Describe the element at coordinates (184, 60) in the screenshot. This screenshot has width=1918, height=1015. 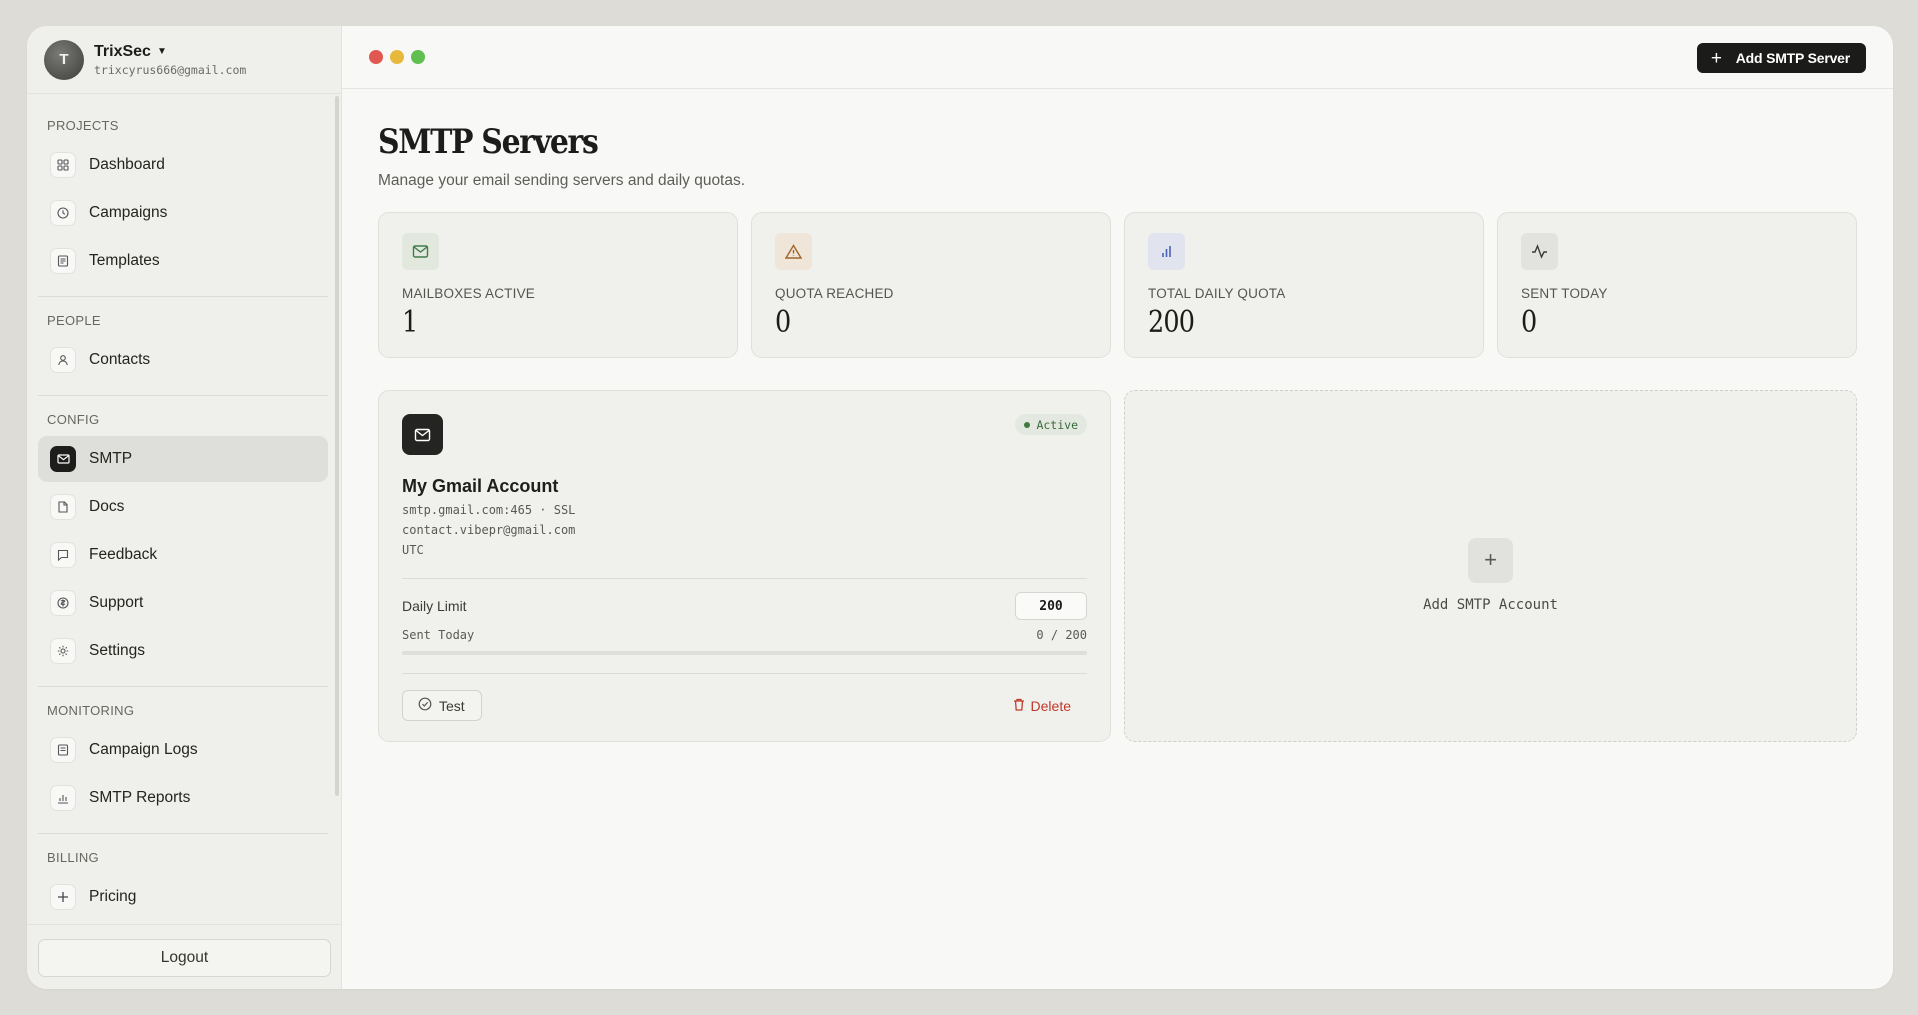
I see `user-profile: T TrixSec ▼ trixcyrus666@gmail.com` at that location.